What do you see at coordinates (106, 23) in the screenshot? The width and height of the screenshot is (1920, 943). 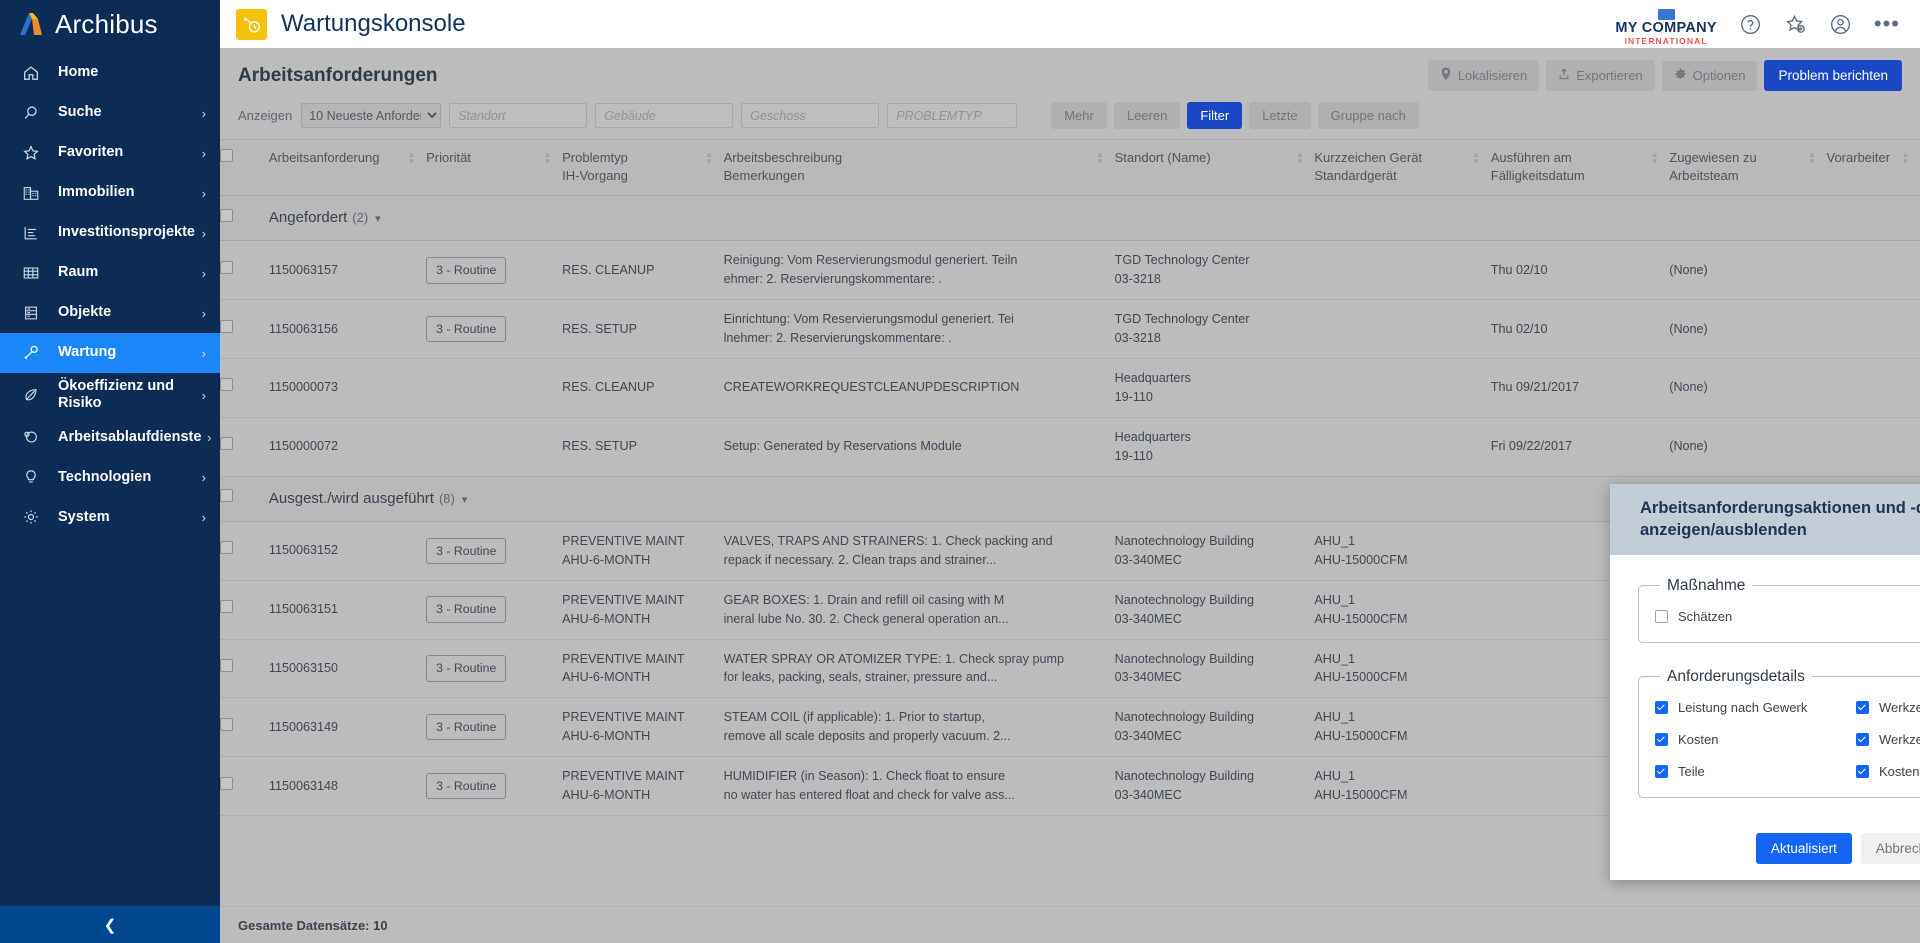 I see `brand-name: Archibus` at bounding box center [106, 23].